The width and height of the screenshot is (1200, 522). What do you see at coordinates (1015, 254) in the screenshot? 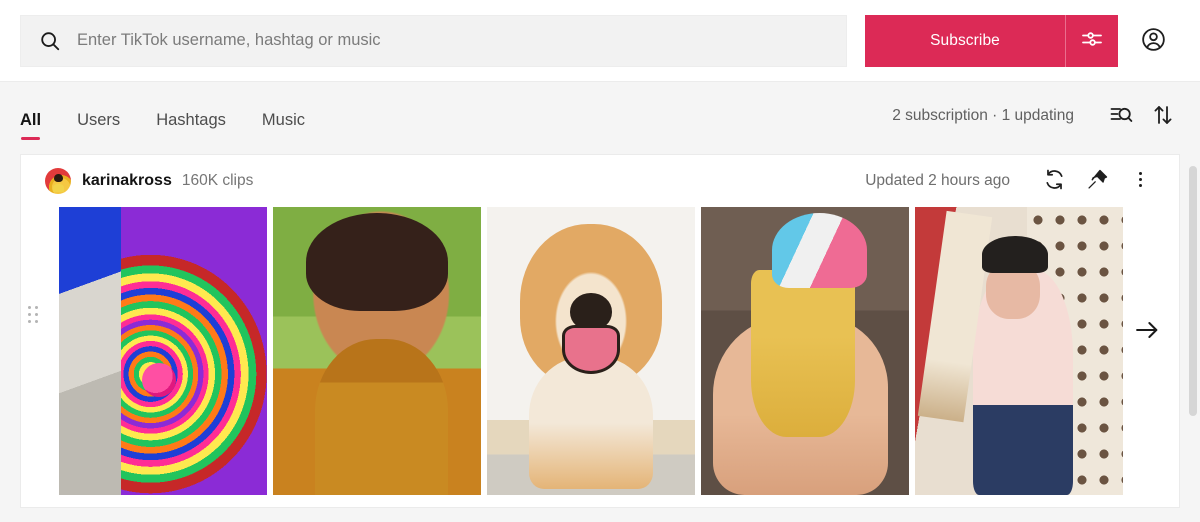
I see `person-cap` at bounding box center [1015, 254].